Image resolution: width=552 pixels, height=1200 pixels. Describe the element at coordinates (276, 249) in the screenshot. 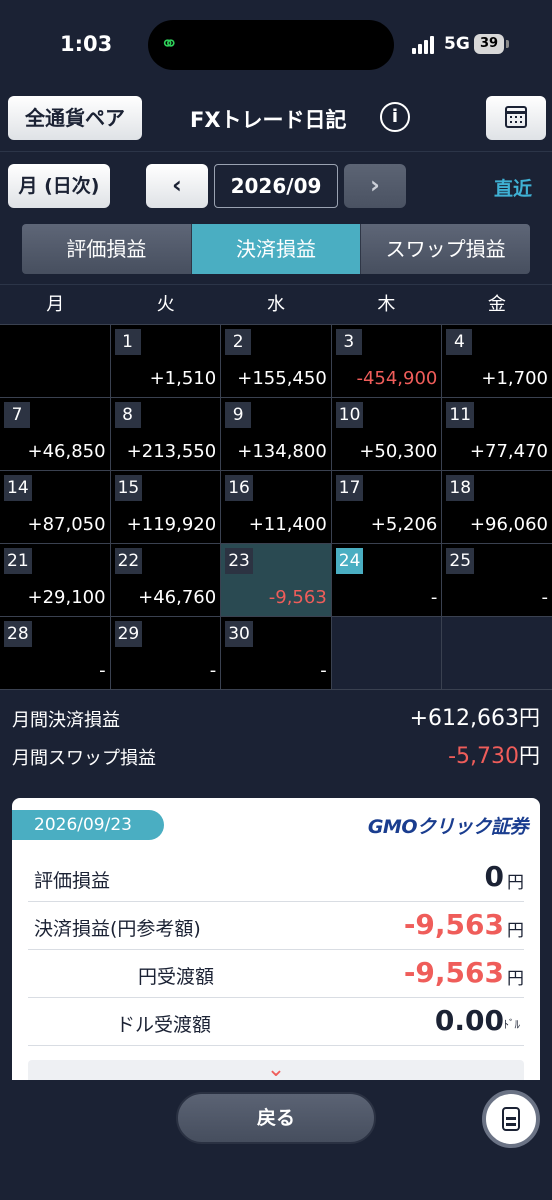

I see `tab-settled-pl: 決済損益` at that location.